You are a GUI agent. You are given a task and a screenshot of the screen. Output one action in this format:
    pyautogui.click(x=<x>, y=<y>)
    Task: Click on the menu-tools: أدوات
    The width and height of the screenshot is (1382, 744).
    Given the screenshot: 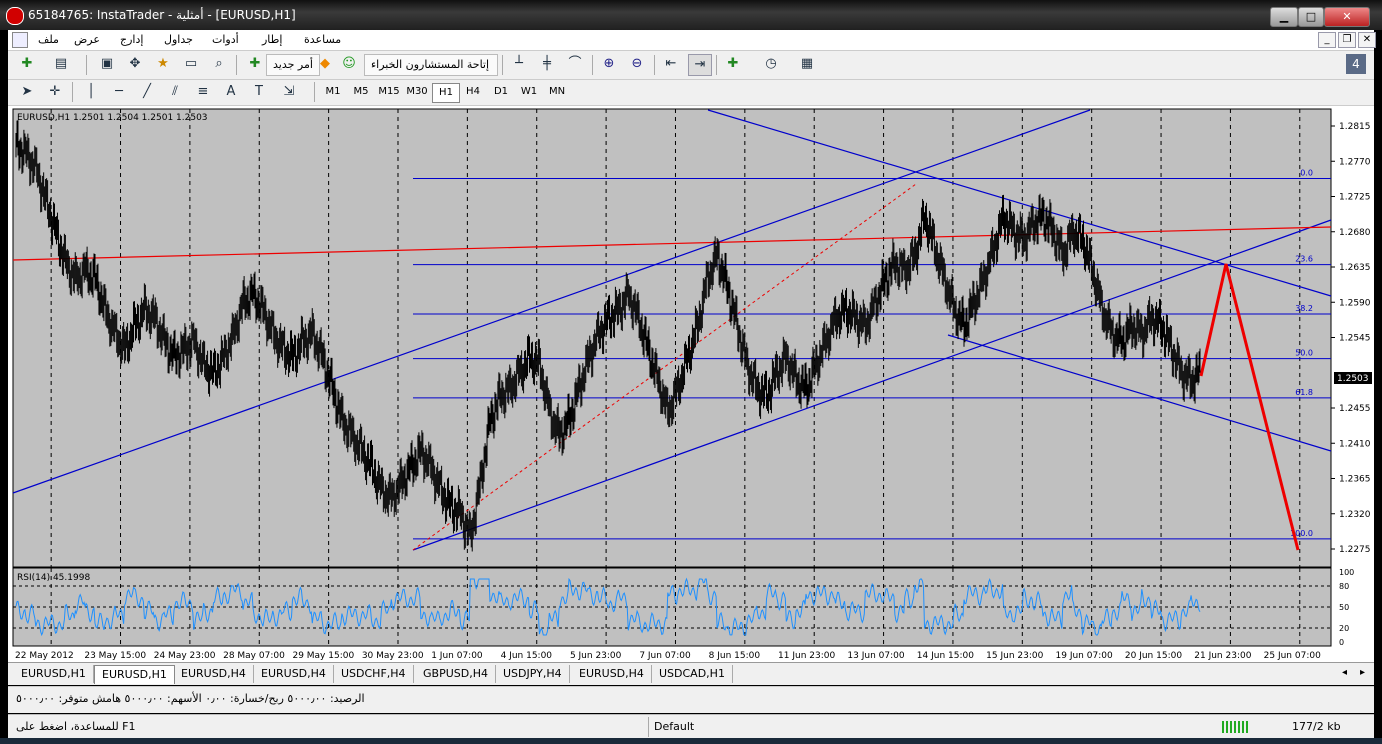 What is the action you would take?
    pyautogui.click(x=225, y=39)
    